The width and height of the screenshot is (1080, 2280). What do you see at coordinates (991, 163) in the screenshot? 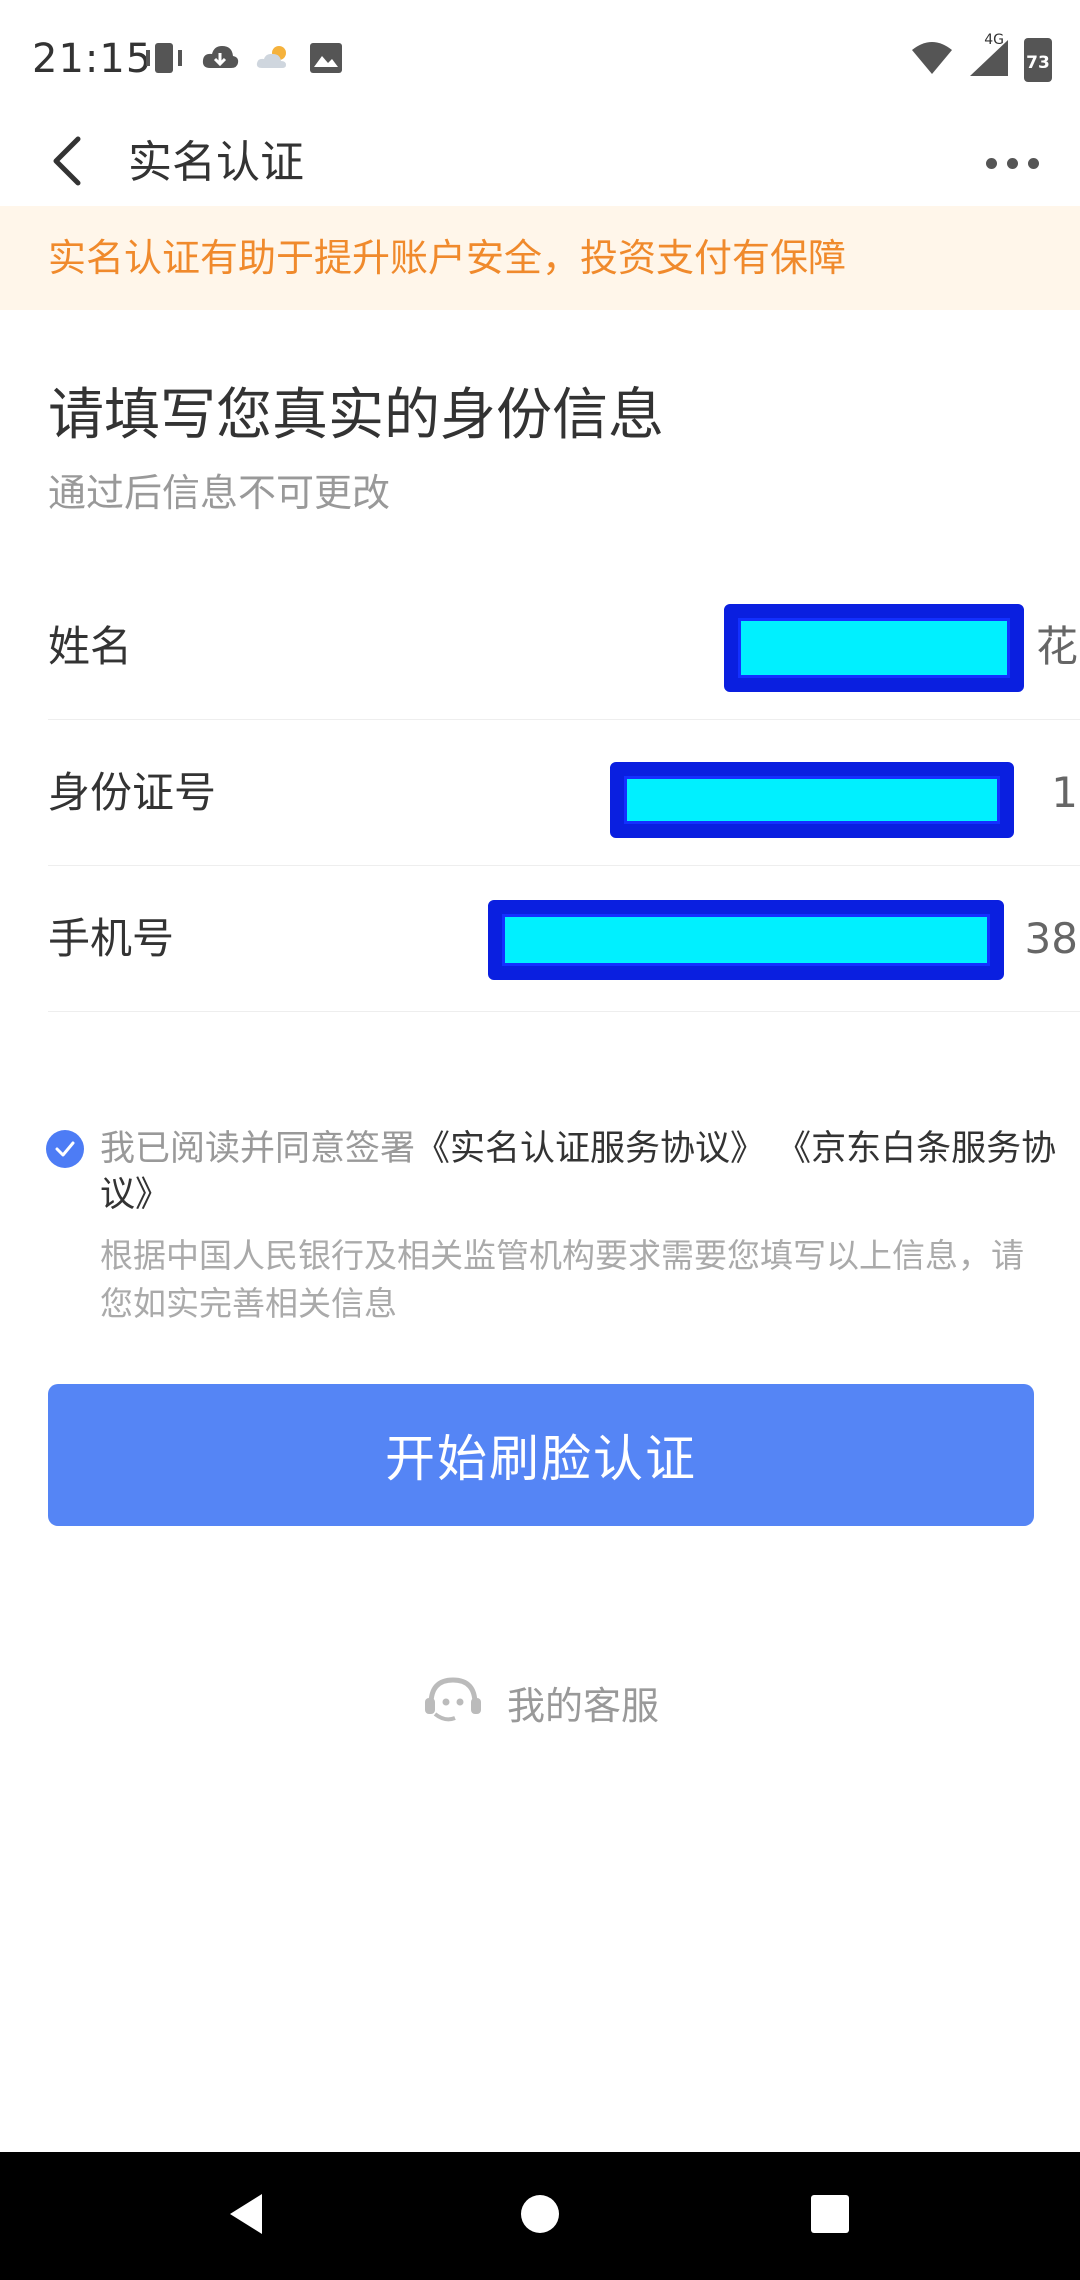
I see `more-icon` at bounding box center [991, 163].